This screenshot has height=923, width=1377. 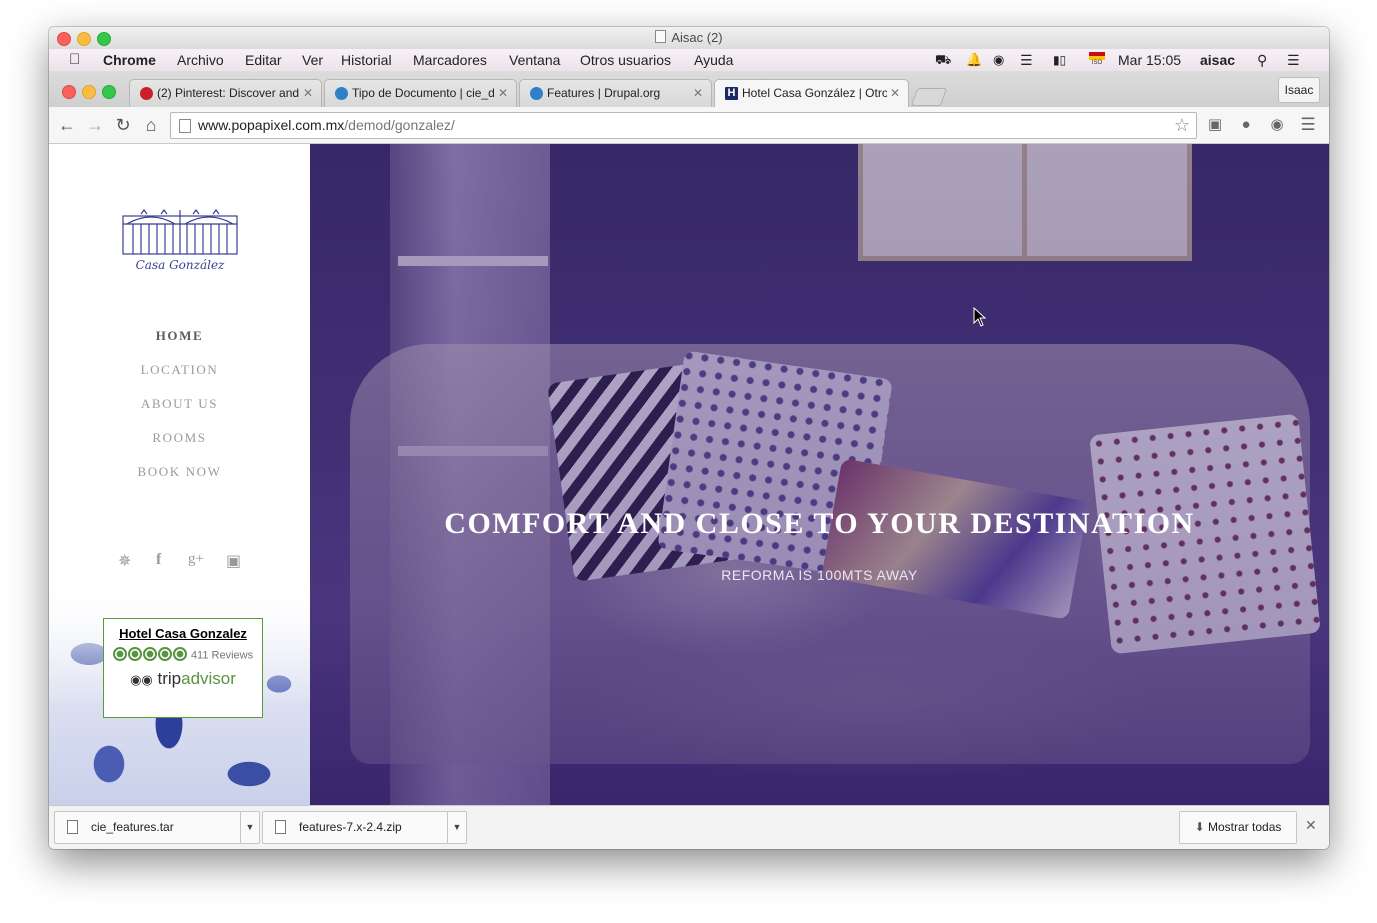 I want to click on show-all-downloads-button: ⬇ Mostrar todas, so click(x=1238, y=827).